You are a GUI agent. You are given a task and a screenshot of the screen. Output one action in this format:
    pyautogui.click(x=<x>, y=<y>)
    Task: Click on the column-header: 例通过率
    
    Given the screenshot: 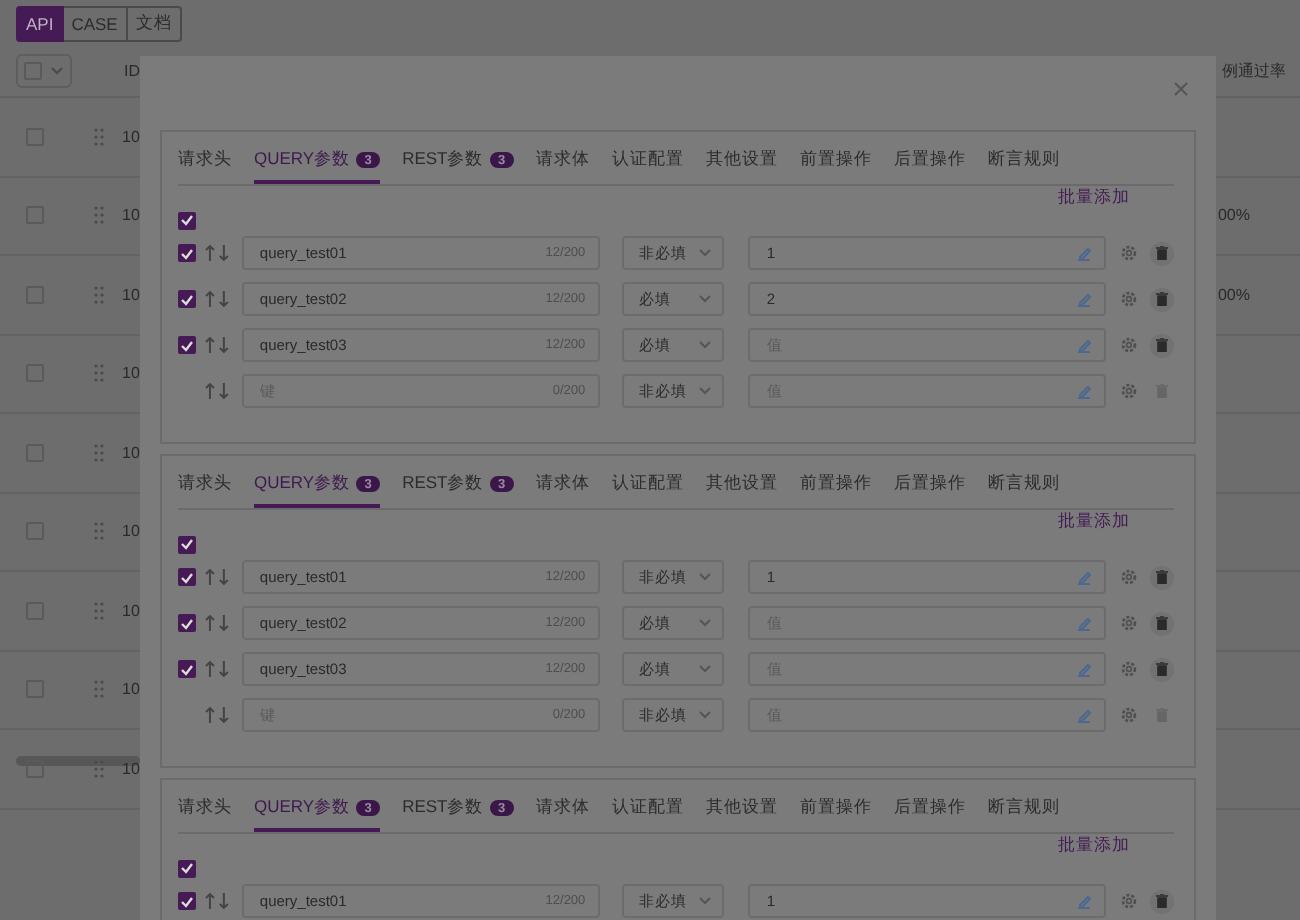 What is the action you would take?
    pyautogui.click(x=1254, y=70)
    